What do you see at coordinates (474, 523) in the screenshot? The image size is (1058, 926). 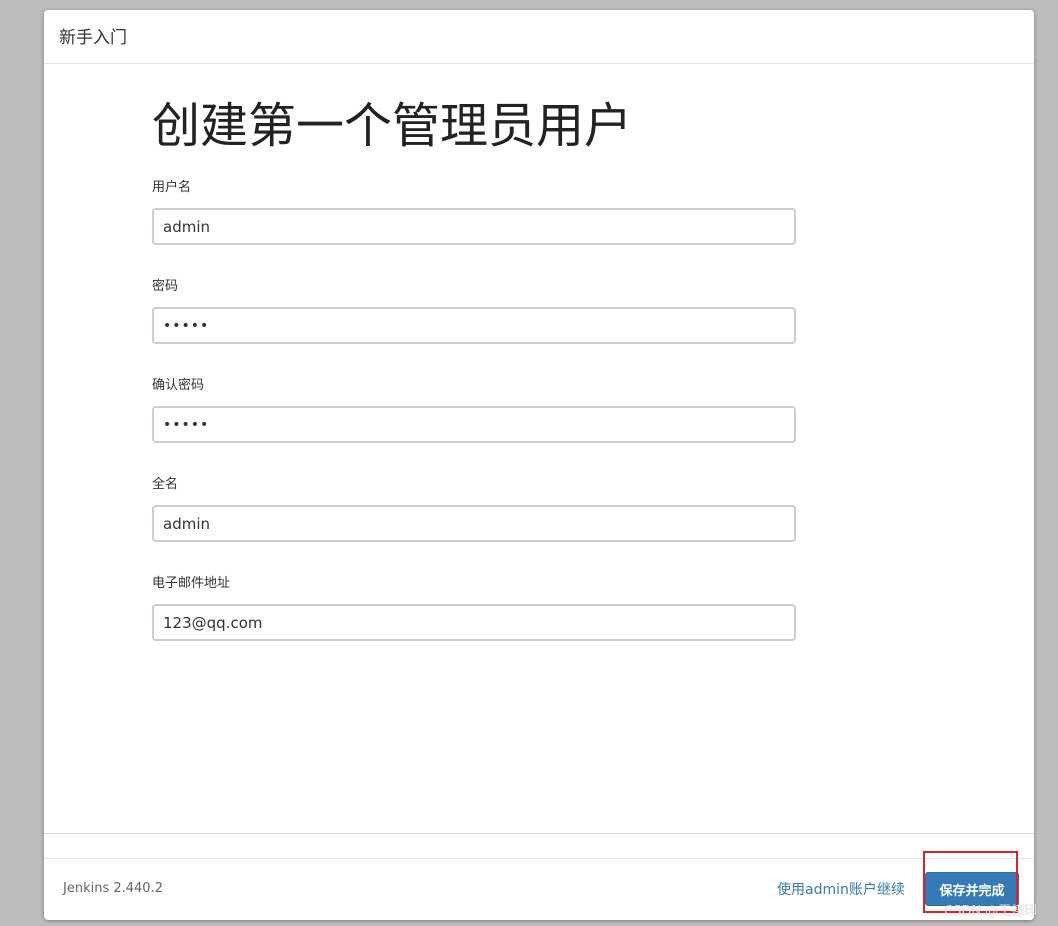 I see `fullname-field` at bounding box center [474, 523].